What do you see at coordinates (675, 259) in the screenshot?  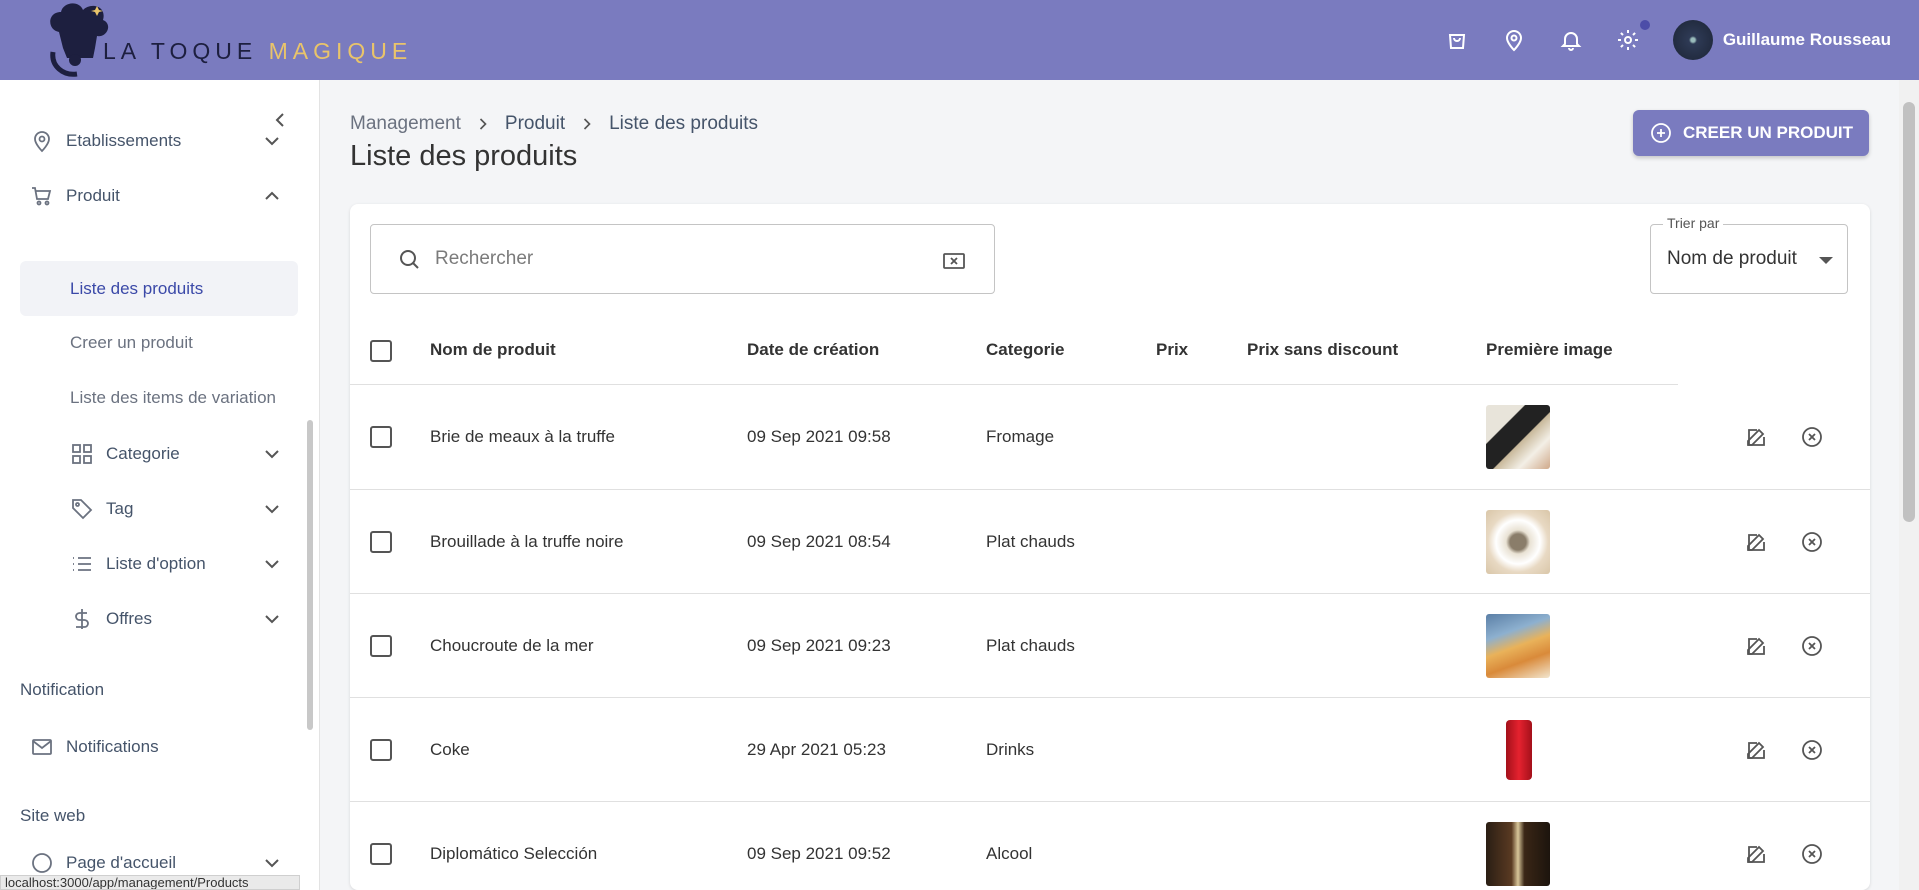 I see `search-input` at bounding box center [675, 259].